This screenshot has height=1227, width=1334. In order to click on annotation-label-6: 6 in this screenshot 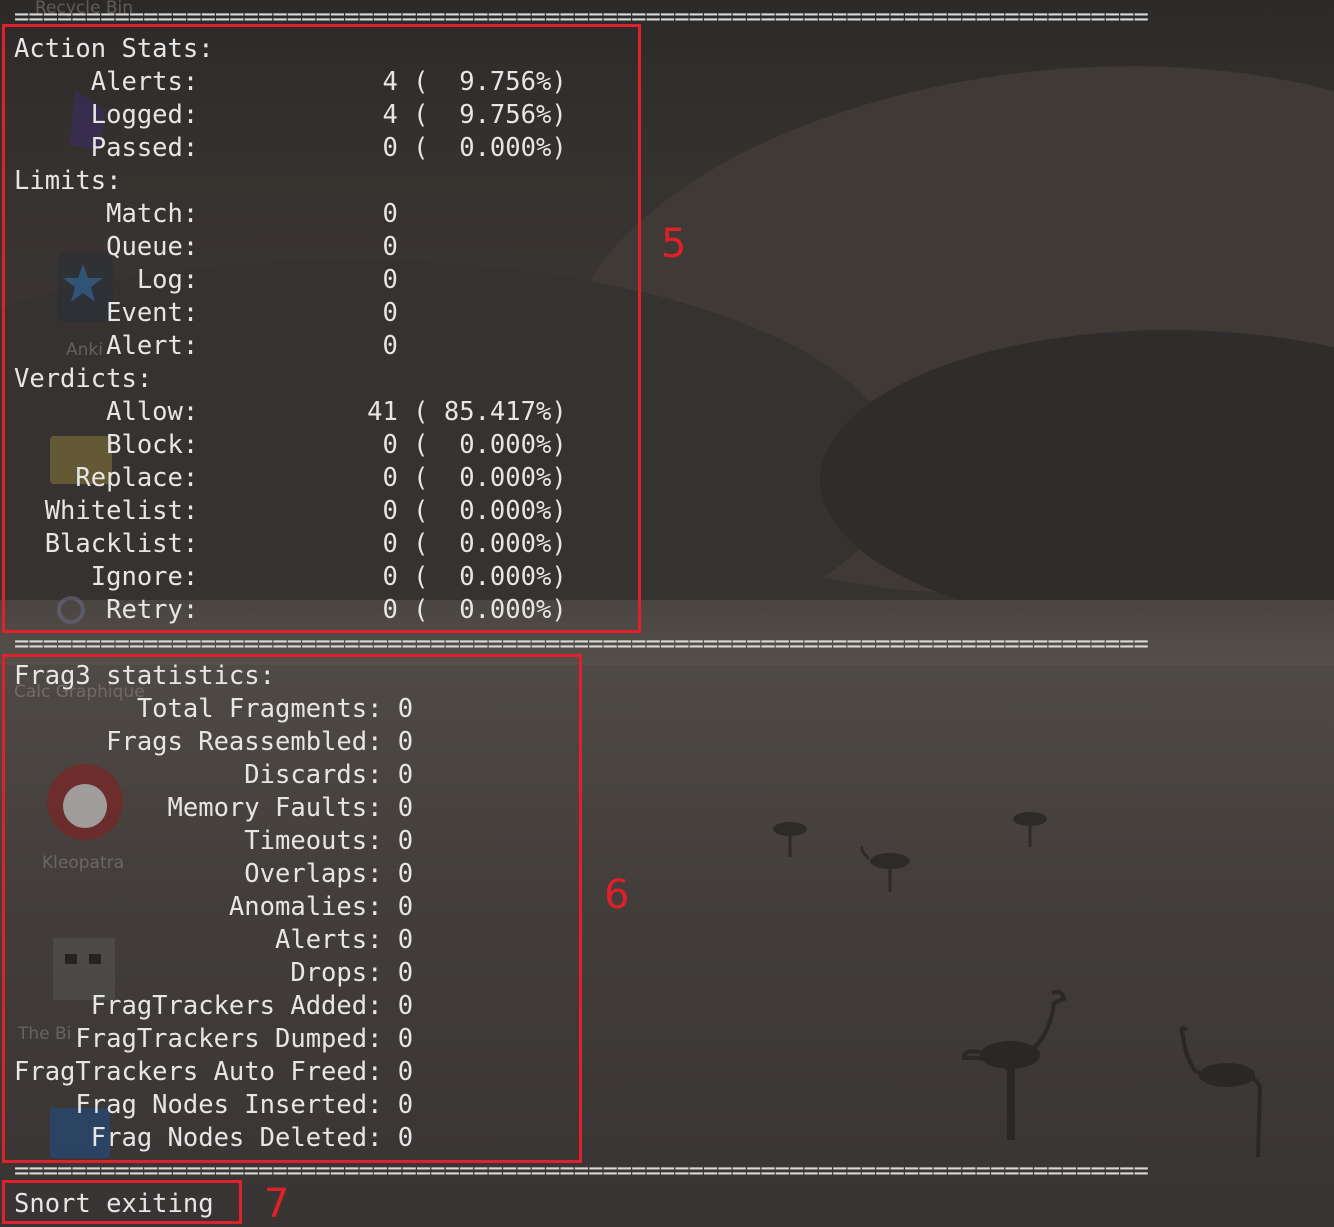, I will do `click(617, 895)`.